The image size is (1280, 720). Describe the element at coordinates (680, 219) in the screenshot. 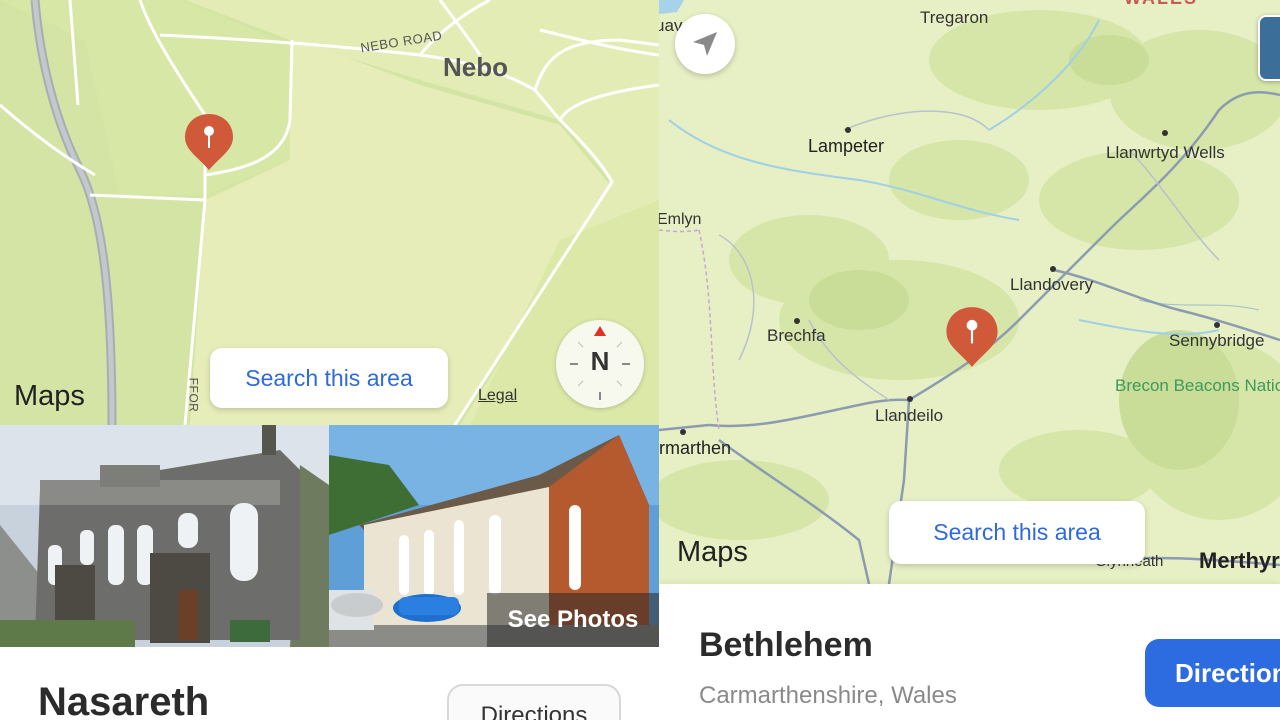

I see `map-label-emlyn: Emlyn` at that location.